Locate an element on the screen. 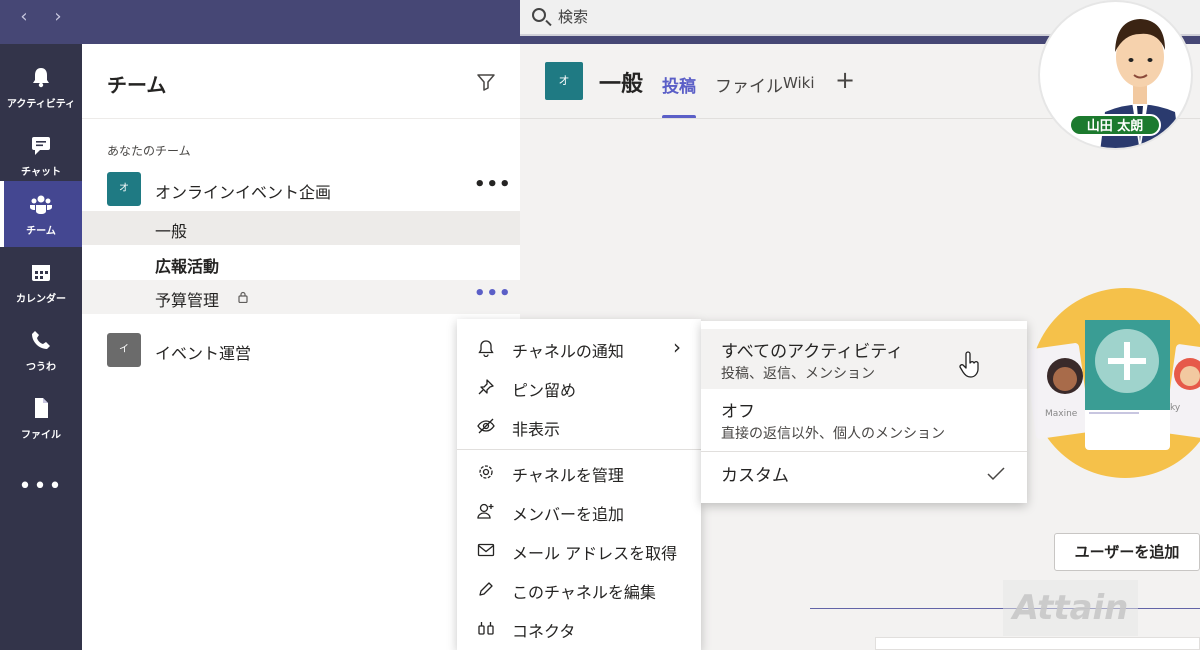 The image size is (1200, 650). teams-icon is located at coordinates (41, 204).